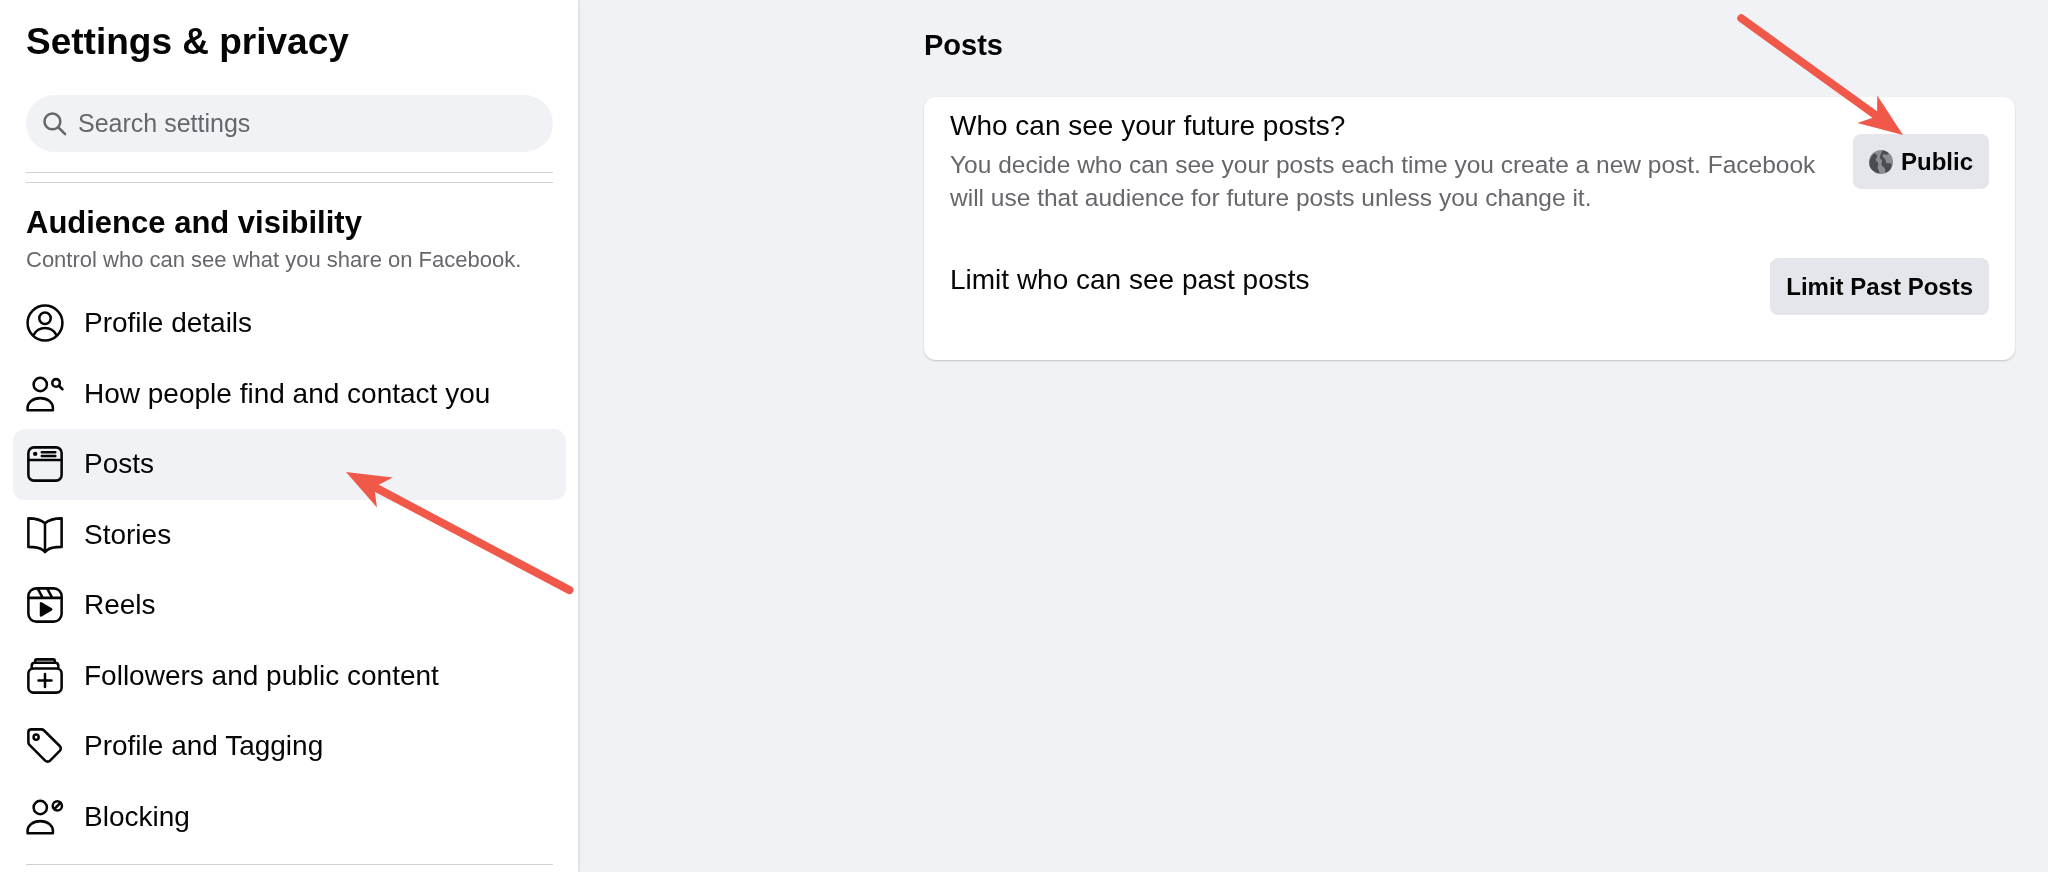 This screenshot has width=2048, height=872. Describe the element at coordinates (1921, 161) in the screenshot. I see `audience-button: Public` at that location.